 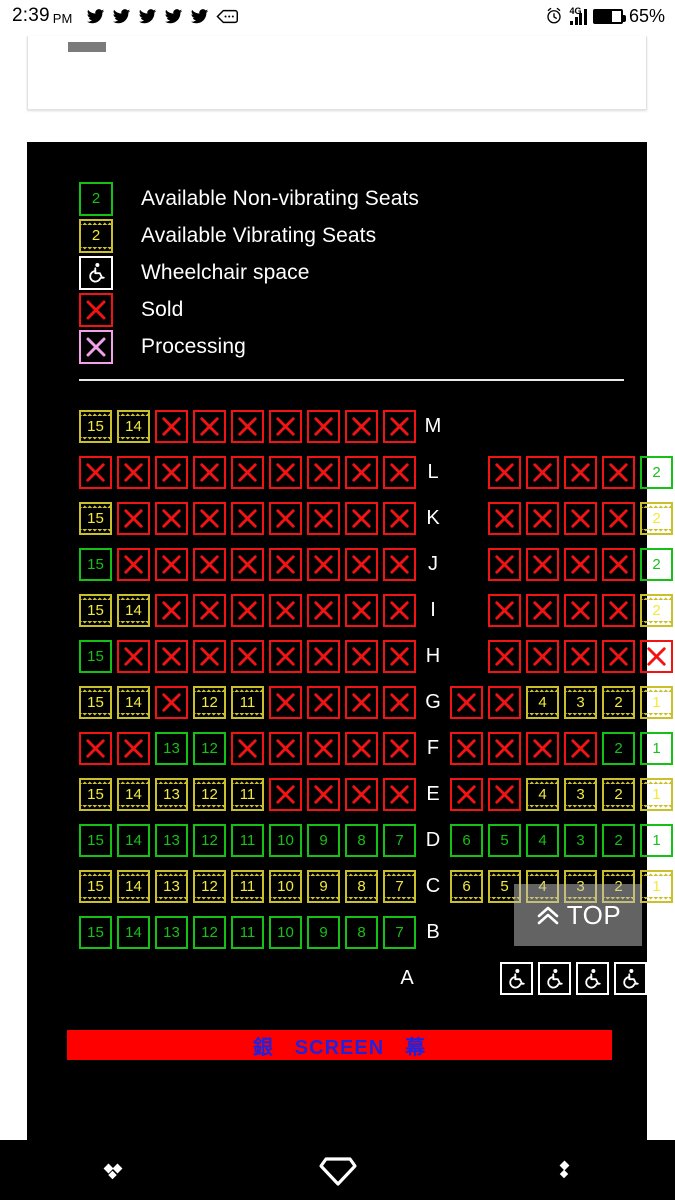 I want to click on recents-button, so click(x=112, y=1170).